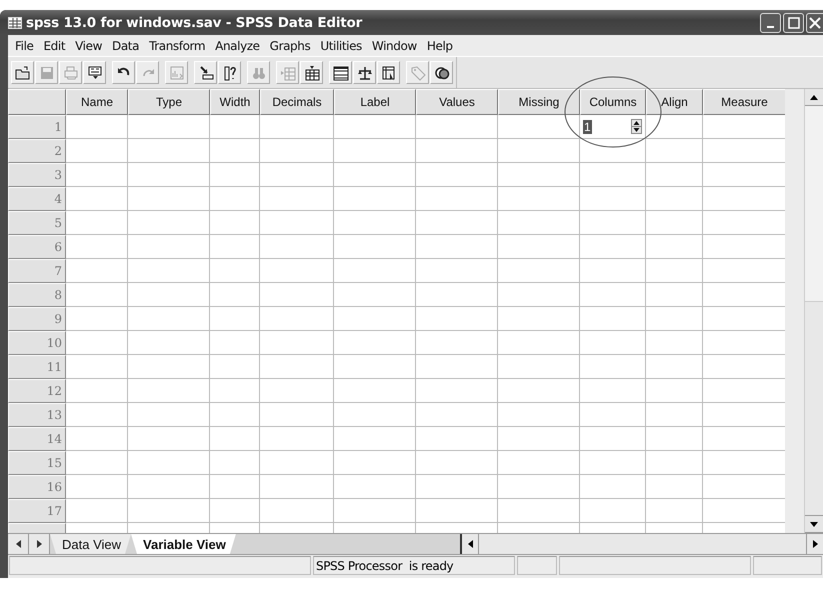 This screenshot has height=589, width=823. I want to click on menu-item: Window, so click(394, 45).